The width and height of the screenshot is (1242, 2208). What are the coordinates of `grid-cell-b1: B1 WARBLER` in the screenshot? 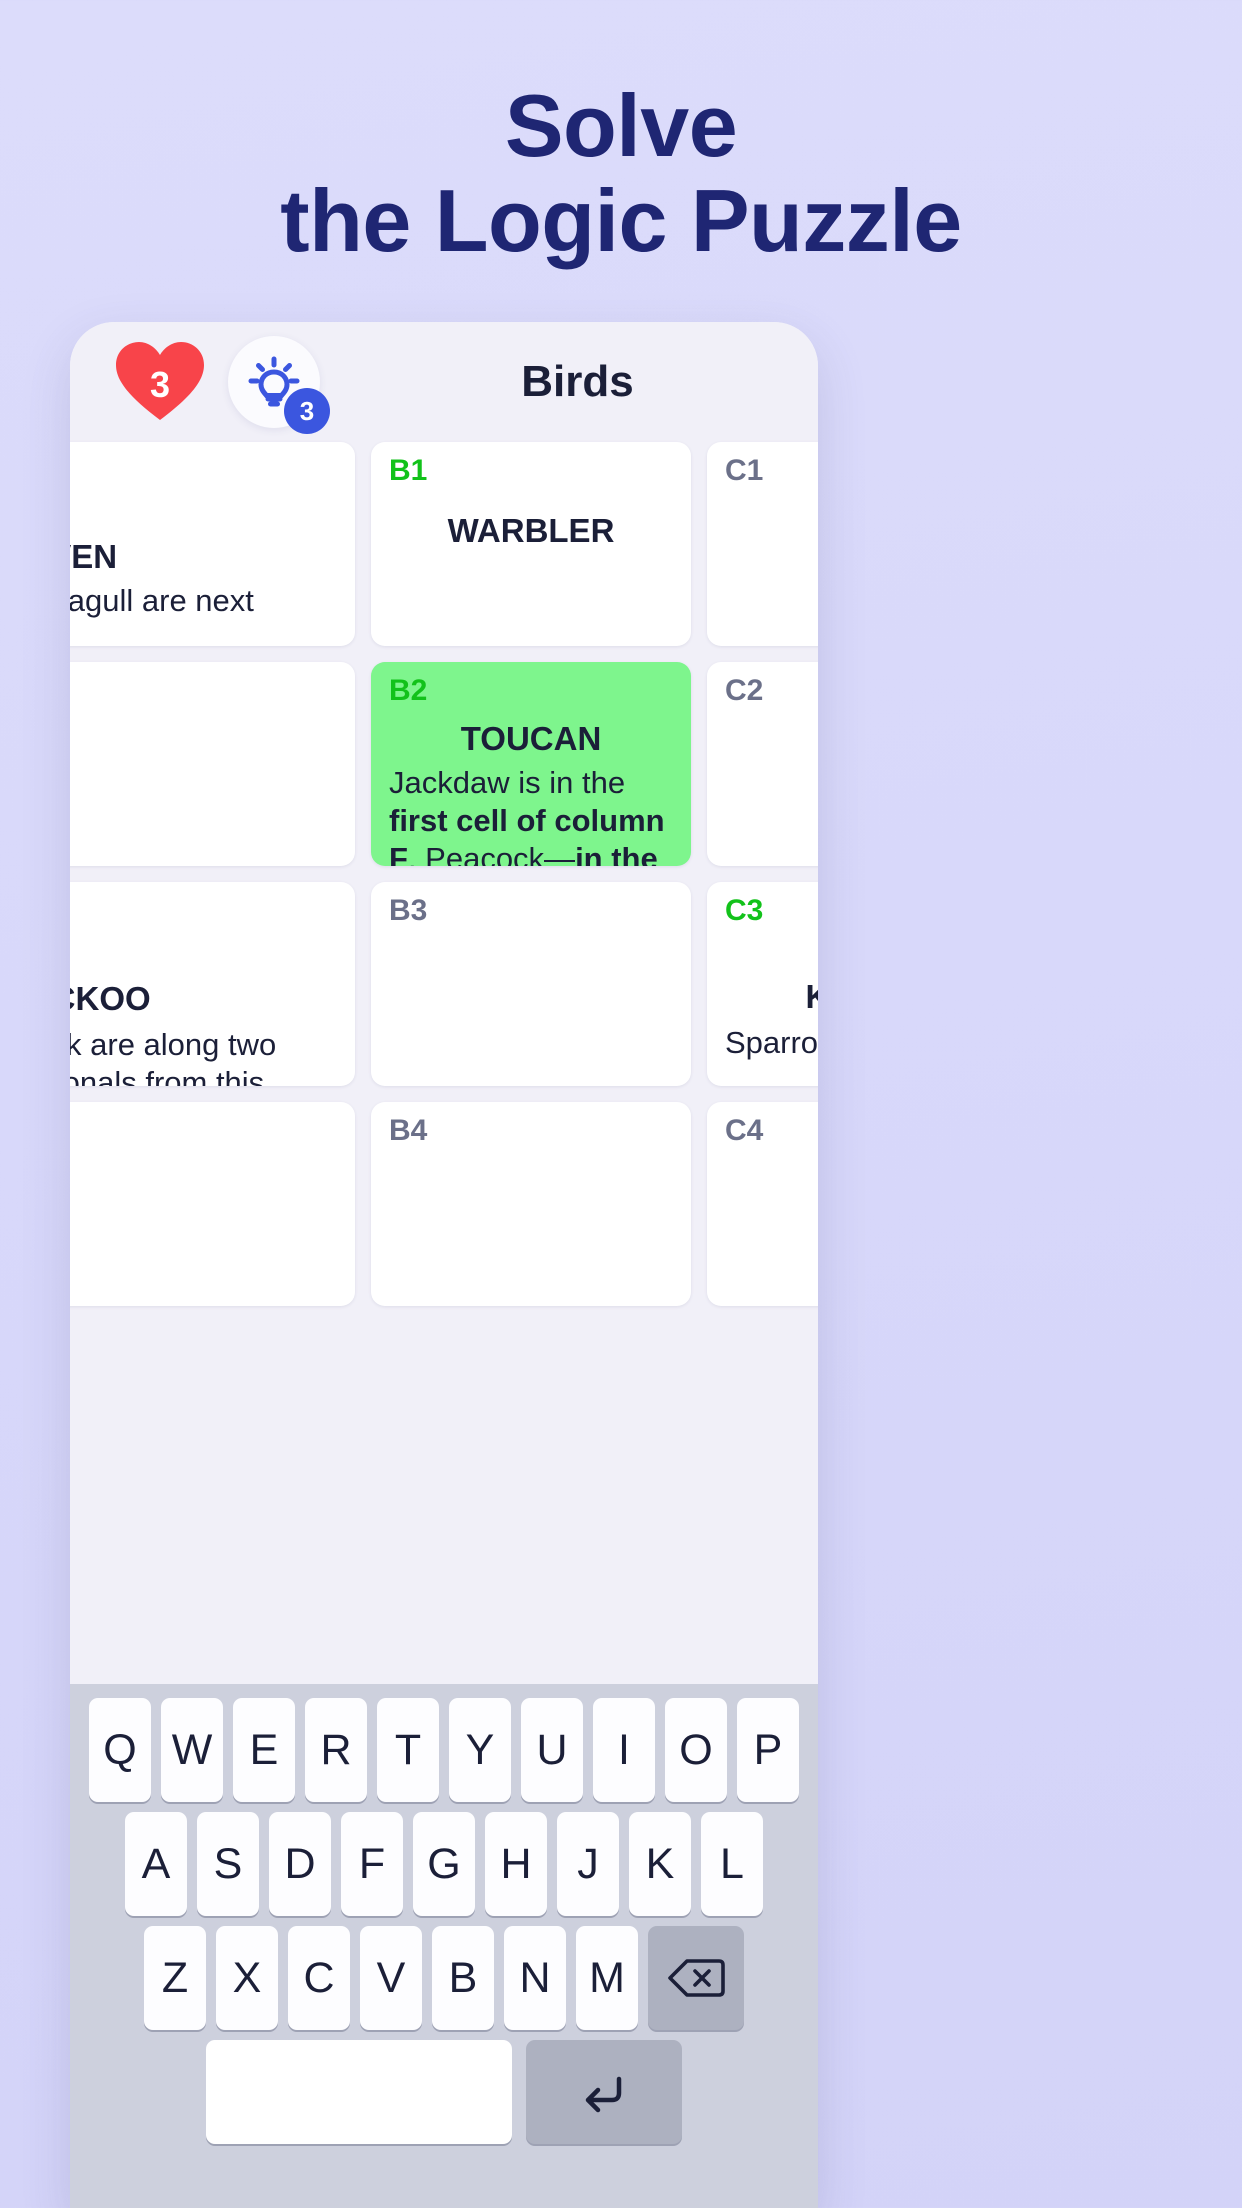 It's located at (531, 544).